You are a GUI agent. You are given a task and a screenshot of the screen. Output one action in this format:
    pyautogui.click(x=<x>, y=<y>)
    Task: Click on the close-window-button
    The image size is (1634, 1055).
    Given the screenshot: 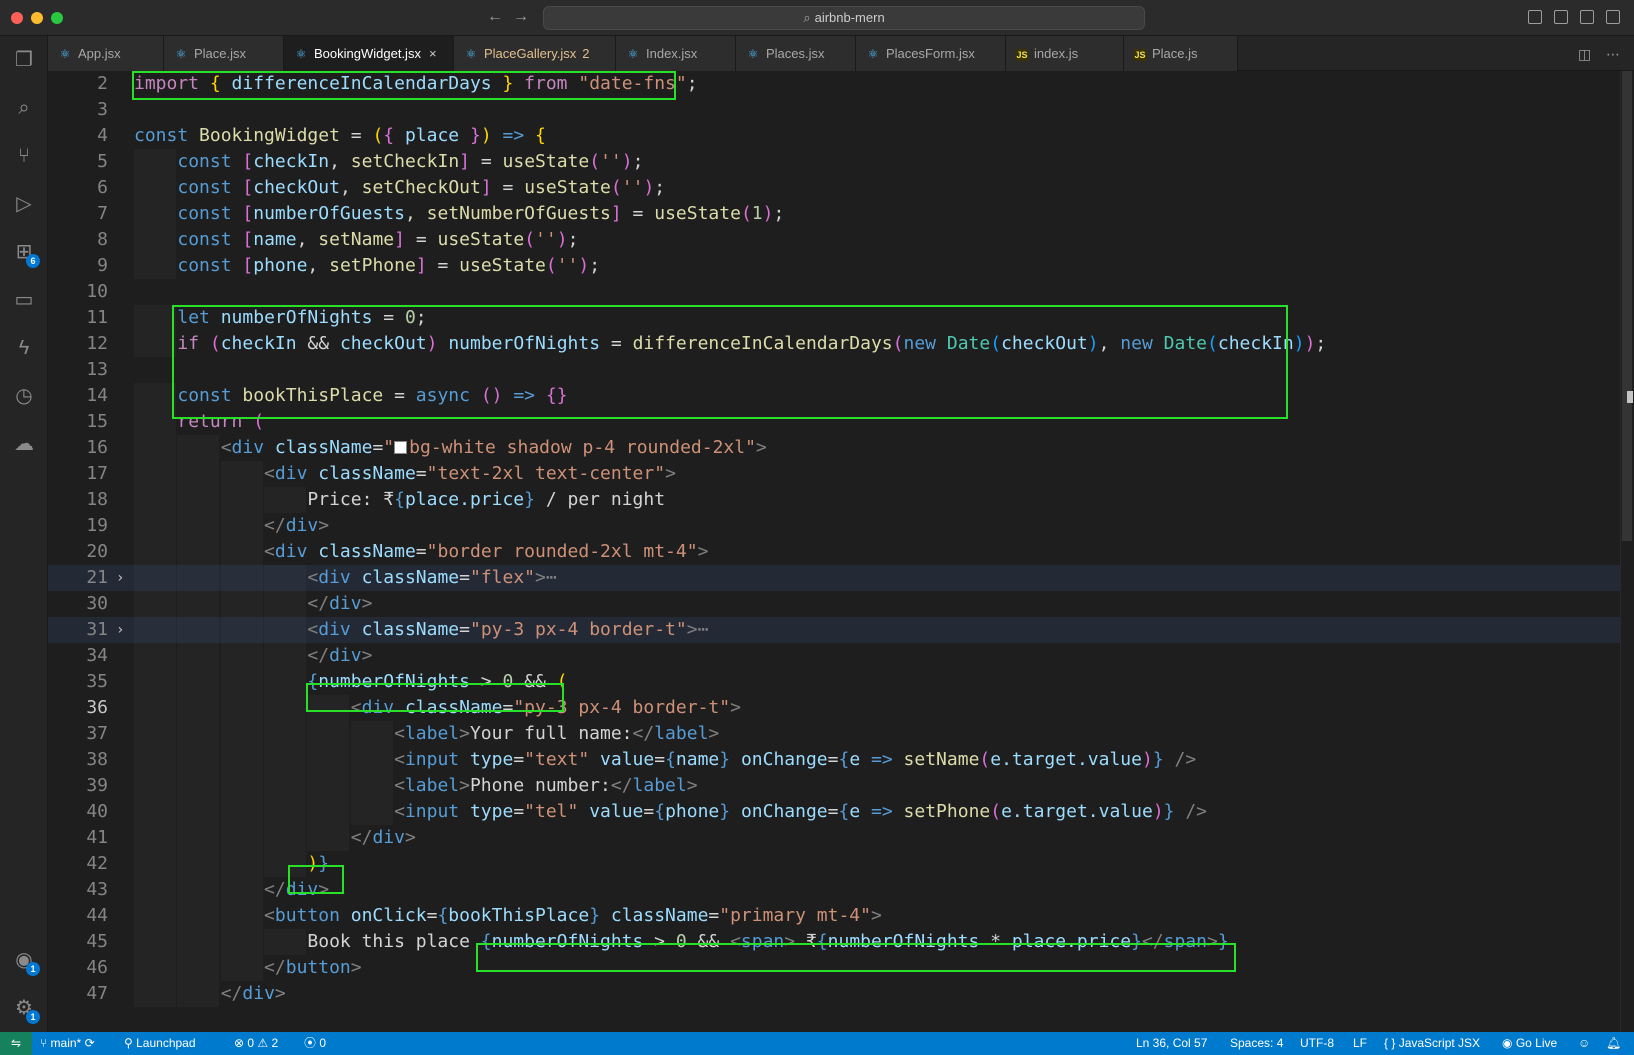 What is the action you would take?
    pyautogui.click(x=17, y=18)
    